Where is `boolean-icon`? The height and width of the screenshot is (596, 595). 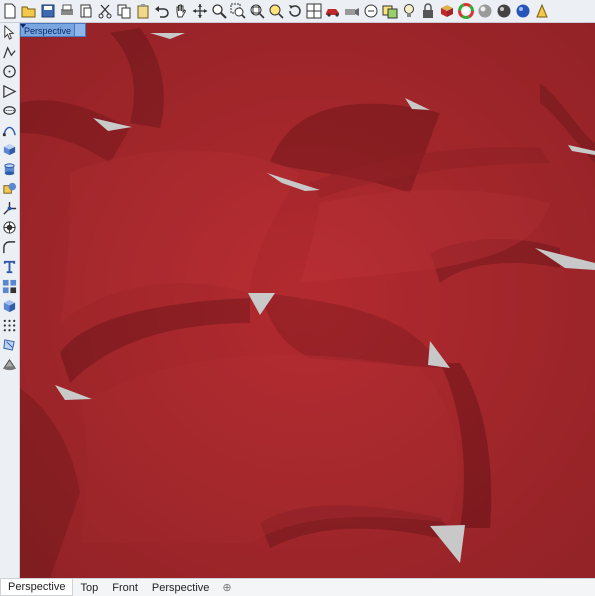
boolean-icon is located at coordinates (9, 189).